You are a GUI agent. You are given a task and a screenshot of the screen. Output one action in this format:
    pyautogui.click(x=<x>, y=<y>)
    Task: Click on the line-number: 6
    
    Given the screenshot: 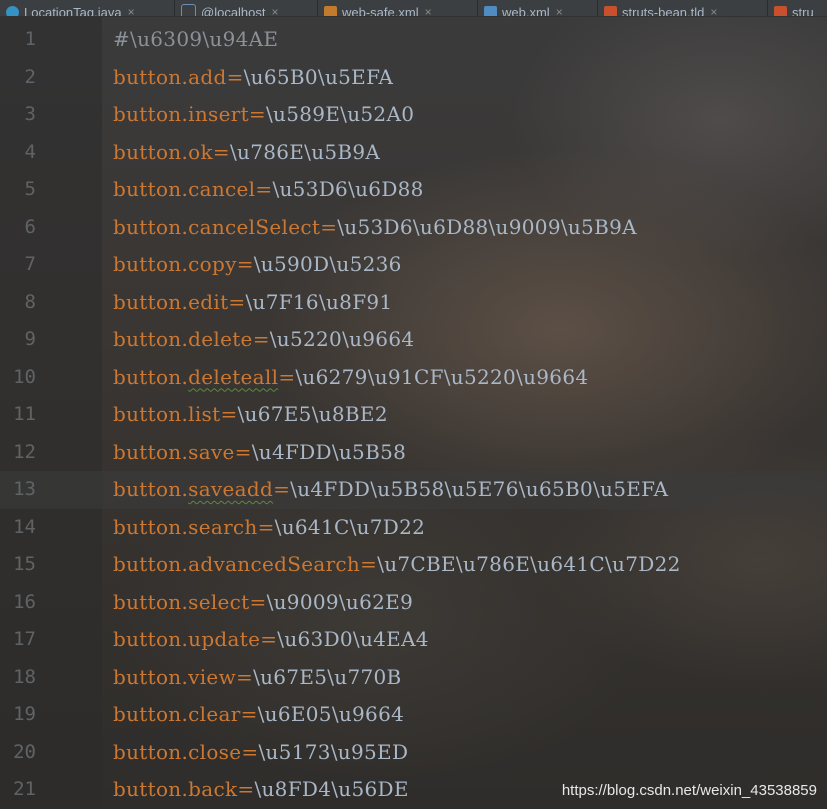 What is the action you would take?
    pyautogui.click(x=30, y=226)
    